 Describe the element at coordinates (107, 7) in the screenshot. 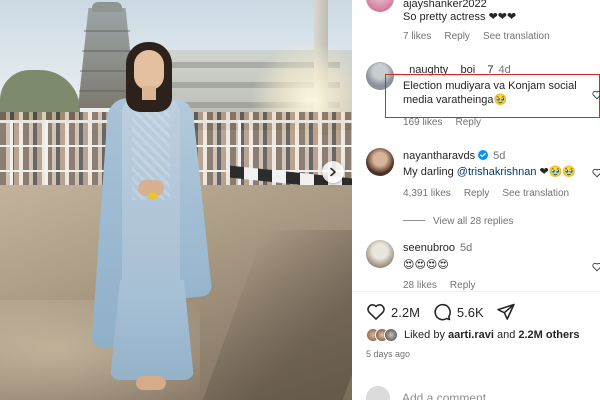

I see `photo-temple-top` at that location.